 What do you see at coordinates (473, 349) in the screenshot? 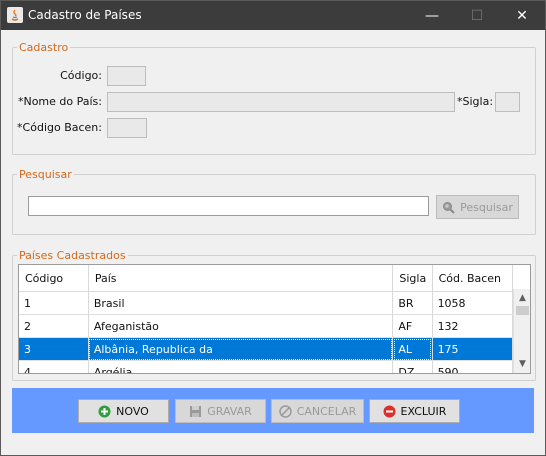
I see `cell-cod-bacen: 175` at bounding box center [473, 349].